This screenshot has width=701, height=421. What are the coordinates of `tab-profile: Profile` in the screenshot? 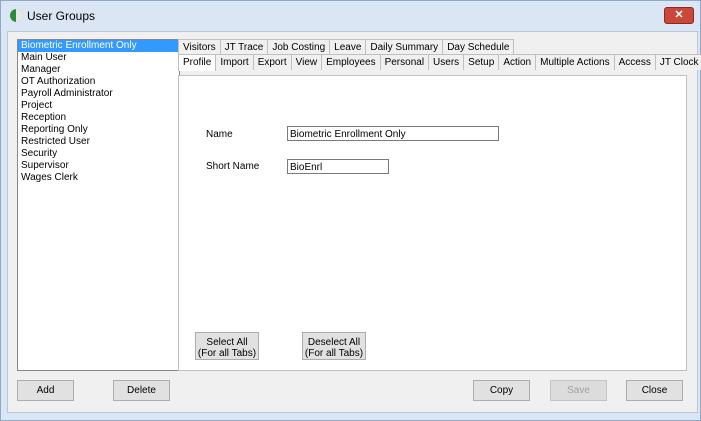 It's located at (197, 62).